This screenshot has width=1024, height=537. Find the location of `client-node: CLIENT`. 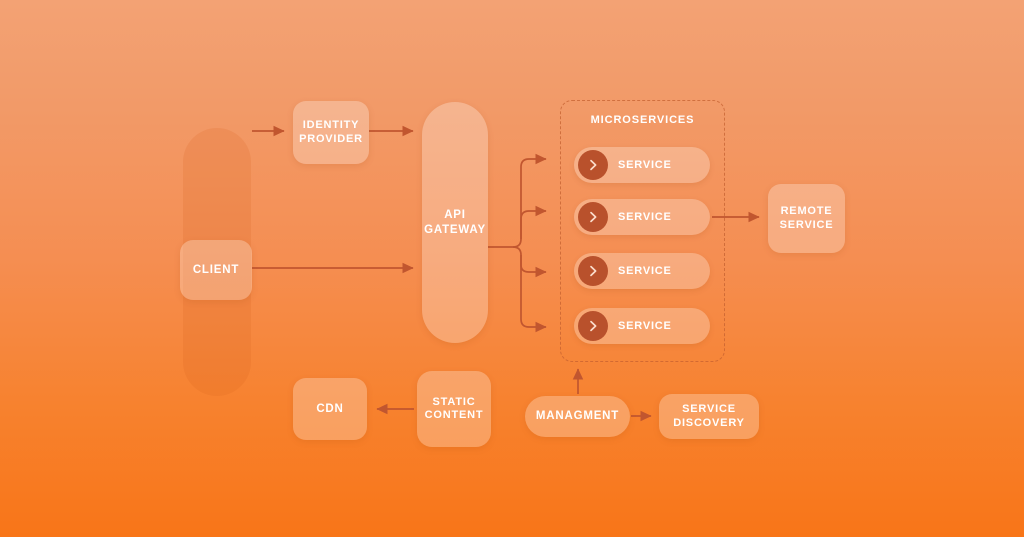

client-node: CLIENT is located at coordinates (216, 270).